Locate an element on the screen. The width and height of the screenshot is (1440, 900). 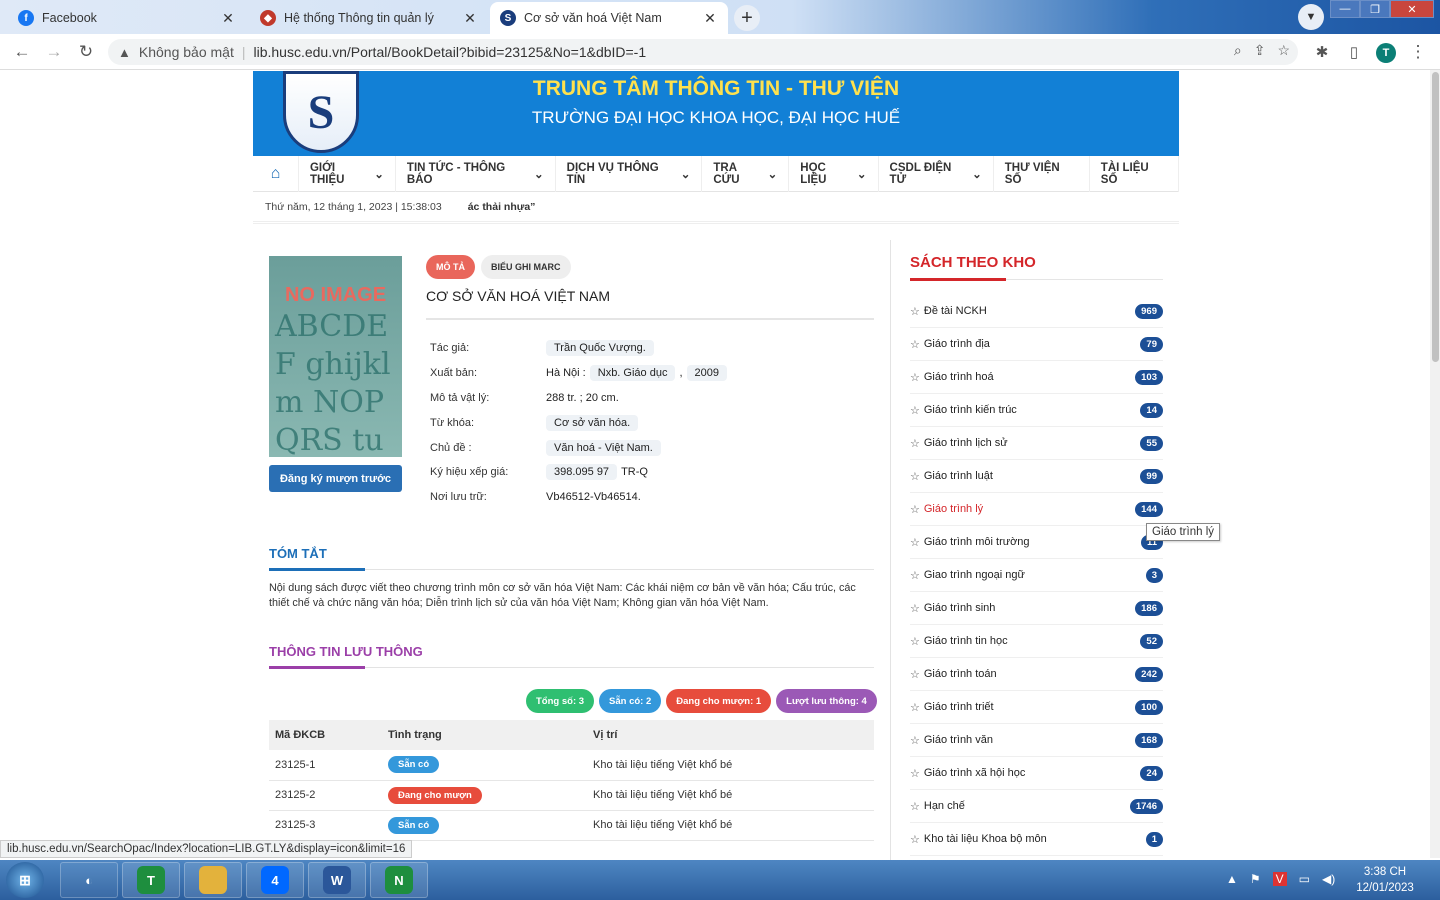
nav-tai-lieu-so: TÀI LIỆU SỐ is located at coordinates (1133, 173).